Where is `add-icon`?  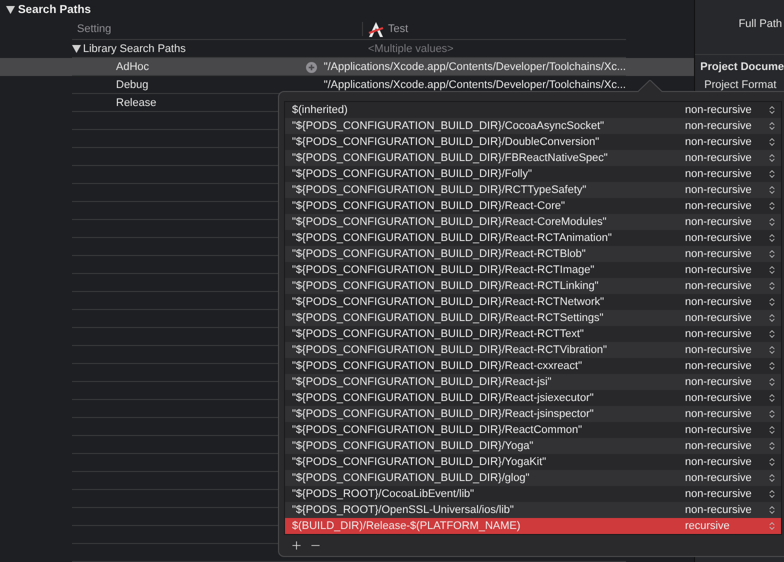 add-icon is located at coordinates (311, 67).